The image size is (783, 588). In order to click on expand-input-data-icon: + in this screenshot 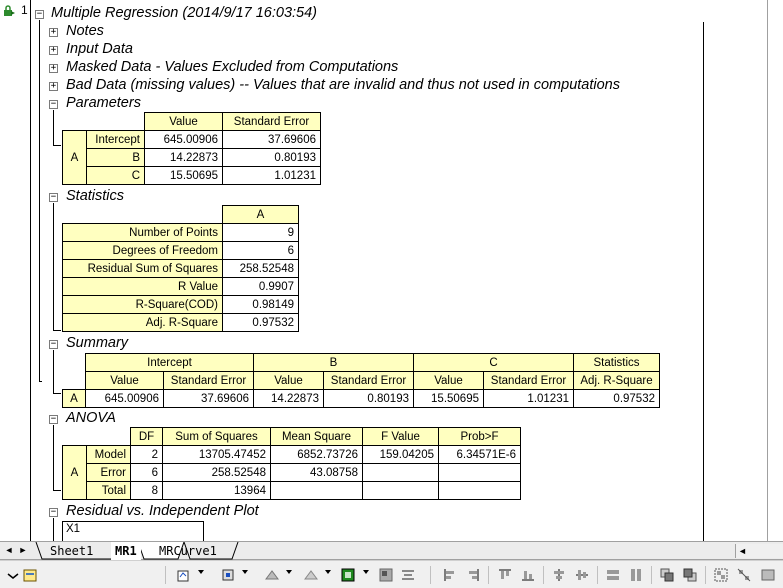, I will do `click(53, 50)`.